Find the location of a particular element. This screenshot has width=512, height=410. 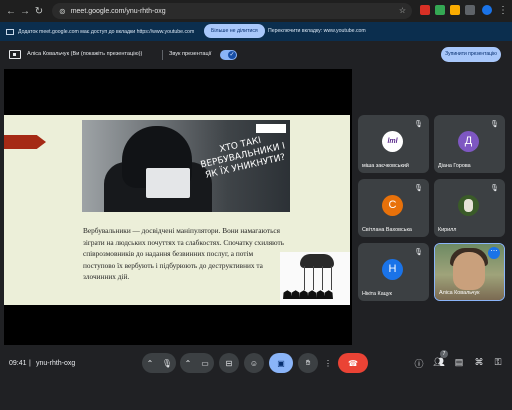

participant-tile: 🎙︎ Кирилл is located at coordinates (469, 208).